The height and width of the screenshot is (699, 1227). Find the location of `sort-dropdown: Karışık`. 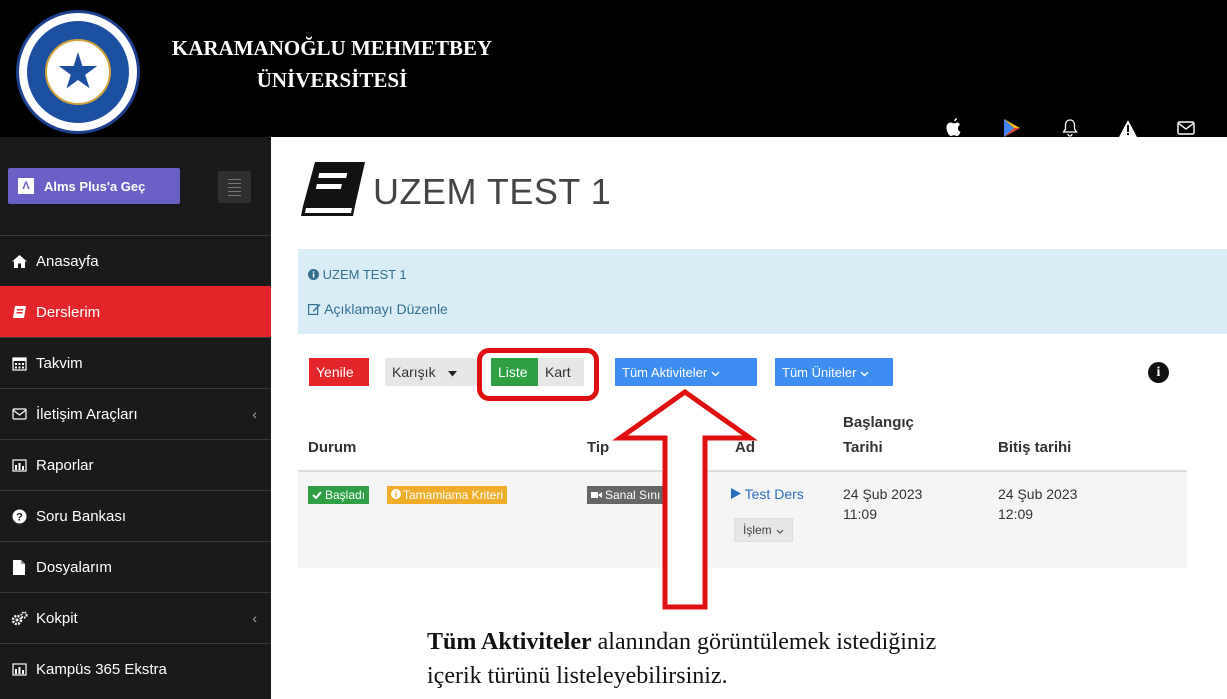

sort-dropdown: Karışık is located at coordinates (431, 372).